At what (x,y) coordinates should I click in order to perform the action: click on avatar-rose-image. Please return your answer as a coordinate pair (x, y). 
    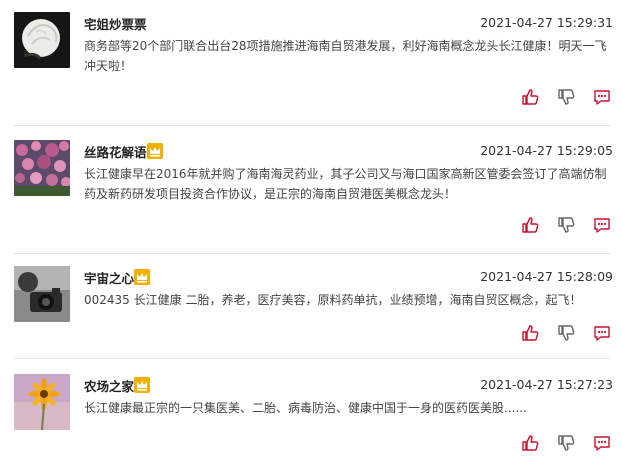
    Looking at the image, I should click on (42, 40).